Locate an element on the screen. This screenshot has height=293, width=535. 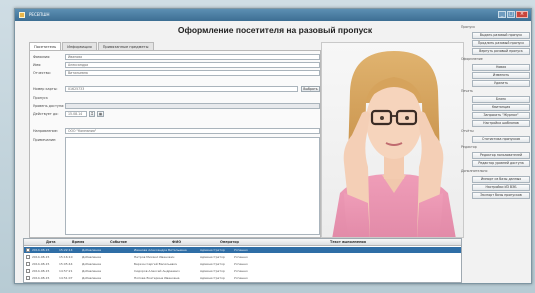
access-level-label: Уровень доступа: is located at coordinates (49, 106).